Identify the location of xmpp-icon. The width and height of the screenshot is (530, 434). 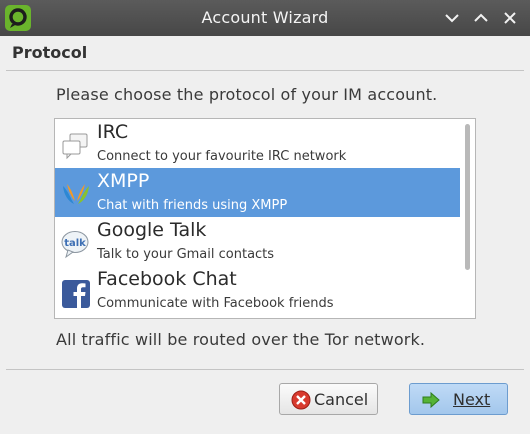
(76, 194).